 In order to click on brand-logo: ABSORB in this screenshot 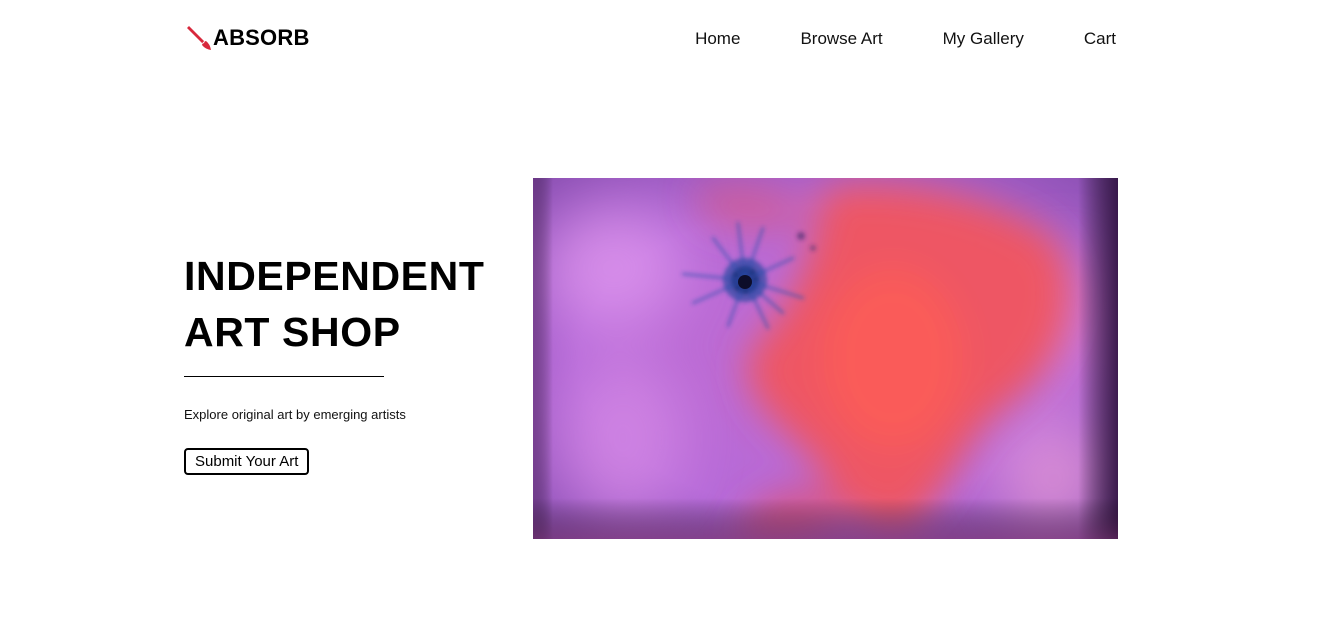, I will do `click(247, 38)`.